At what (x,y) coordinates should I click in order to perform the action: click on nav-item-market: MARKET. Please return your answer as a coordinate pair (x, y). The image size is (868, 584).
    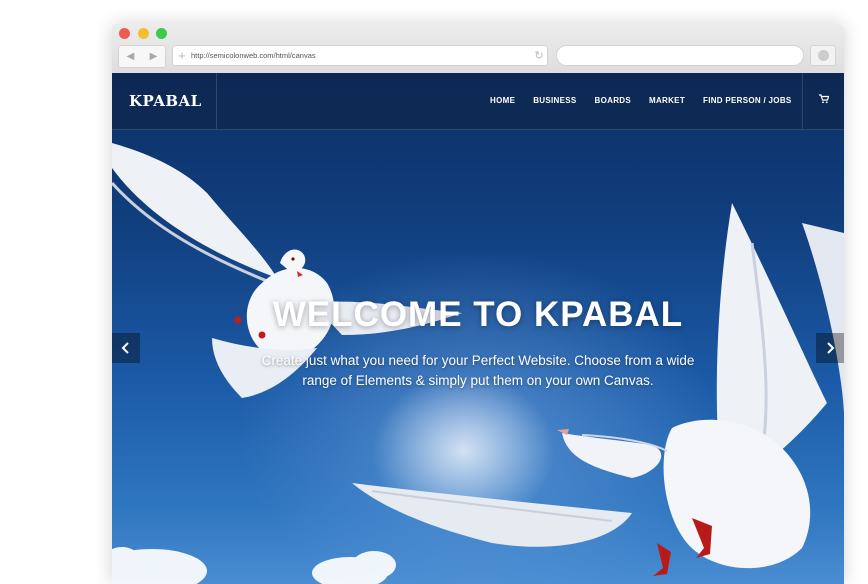
    Looking at the image, I should click on (667, 100).